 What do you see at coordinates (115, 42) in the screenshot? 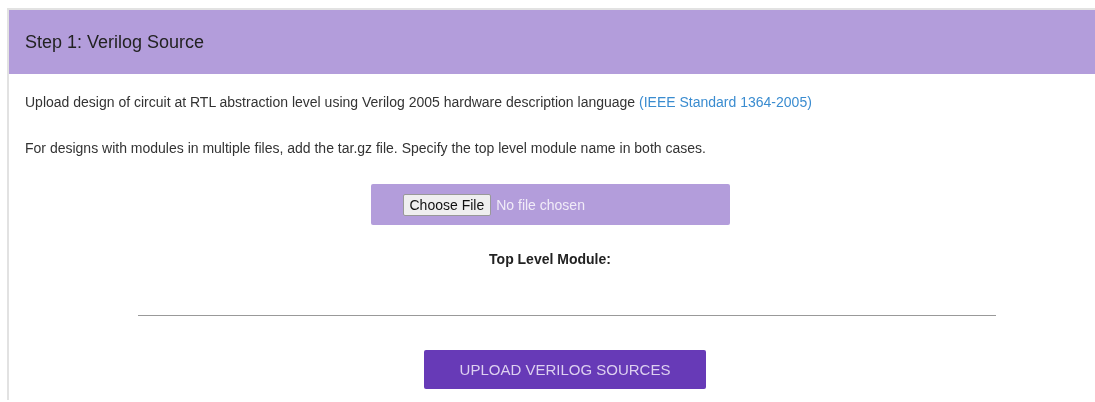
I see `panel-title: Step 1: Verilog Source` at bounding box center [115, 42].